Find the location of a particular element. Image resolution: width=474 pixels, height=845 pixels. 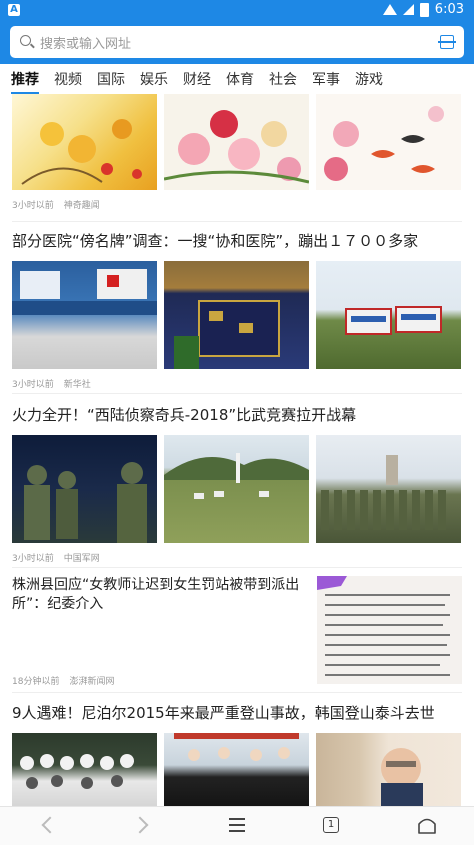

tab-finance: 财经 is located at coordinates (197, 79).